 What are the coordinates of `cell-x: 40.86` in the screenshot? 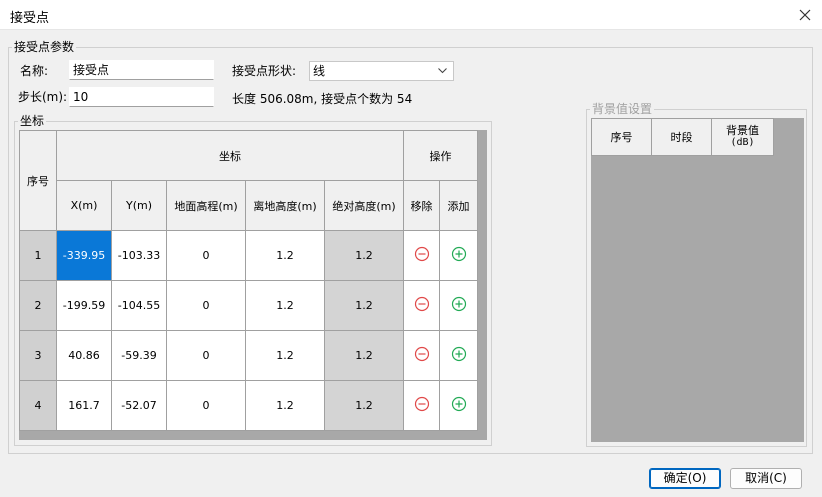 It's located at (84, 355).